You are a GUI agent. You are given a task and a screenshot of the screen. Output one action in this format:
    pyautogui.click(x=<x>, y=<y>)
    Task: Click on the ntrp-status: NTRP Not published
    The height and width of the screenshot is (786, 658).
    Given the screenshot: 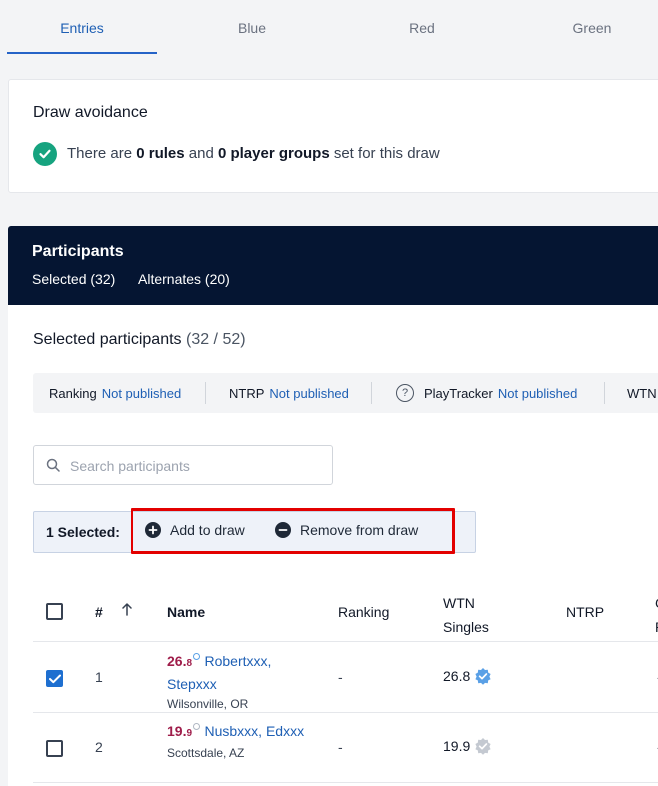 What is the action you would take?
    pyautogui.click(x=289, y=393)
    